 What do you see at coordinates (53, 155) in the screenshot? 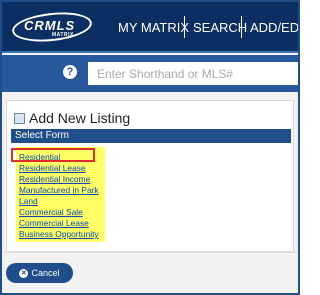
I see `residential-annotation-box` at bounding box center [53, 155].